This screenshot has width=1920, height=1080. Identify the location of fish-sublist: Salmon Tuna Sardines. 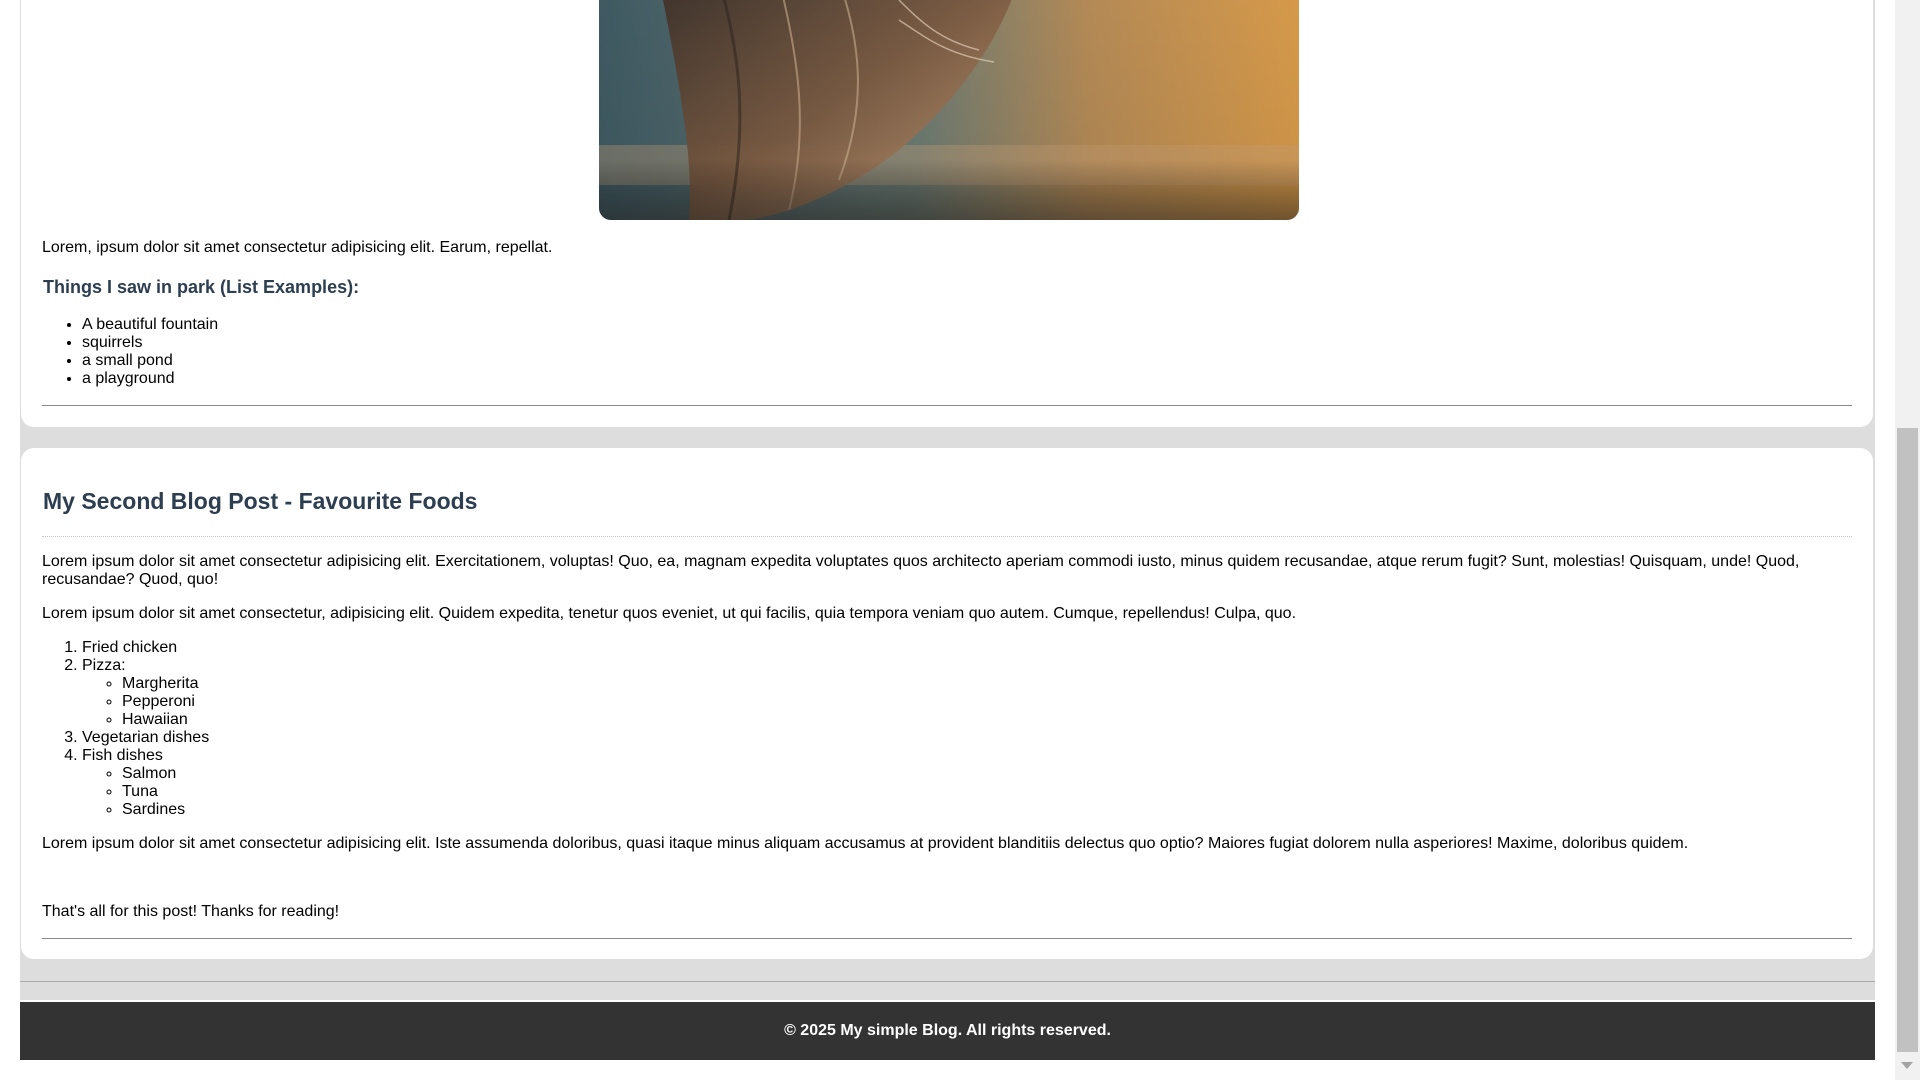
(145, 792).